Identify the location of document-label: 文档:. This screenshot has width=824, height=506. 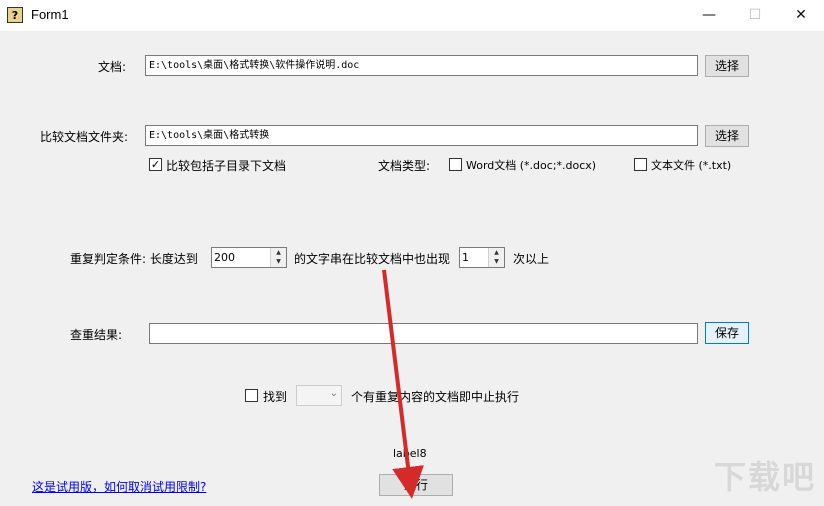
(112, 67).